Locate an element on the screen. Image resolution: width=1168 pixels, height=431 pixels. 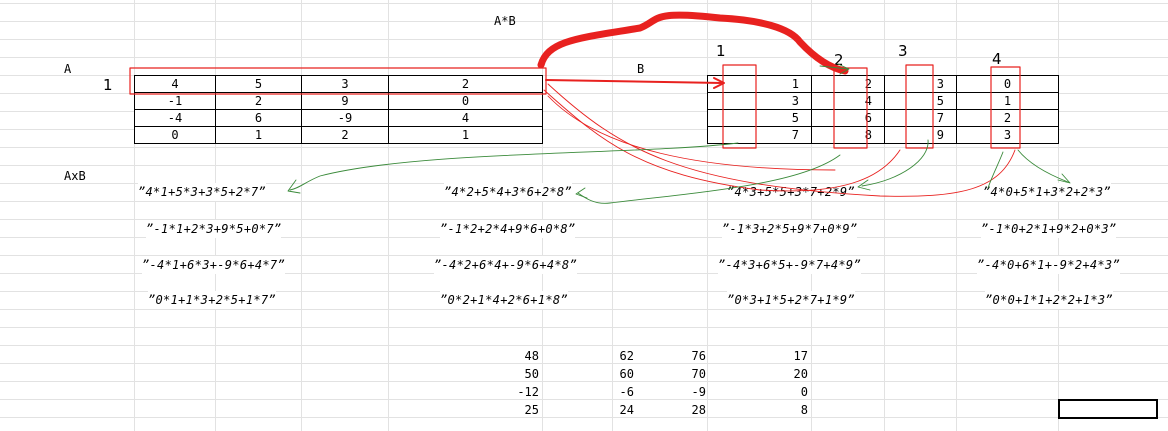
result-label: AxB is located at coordinates (75, 176).